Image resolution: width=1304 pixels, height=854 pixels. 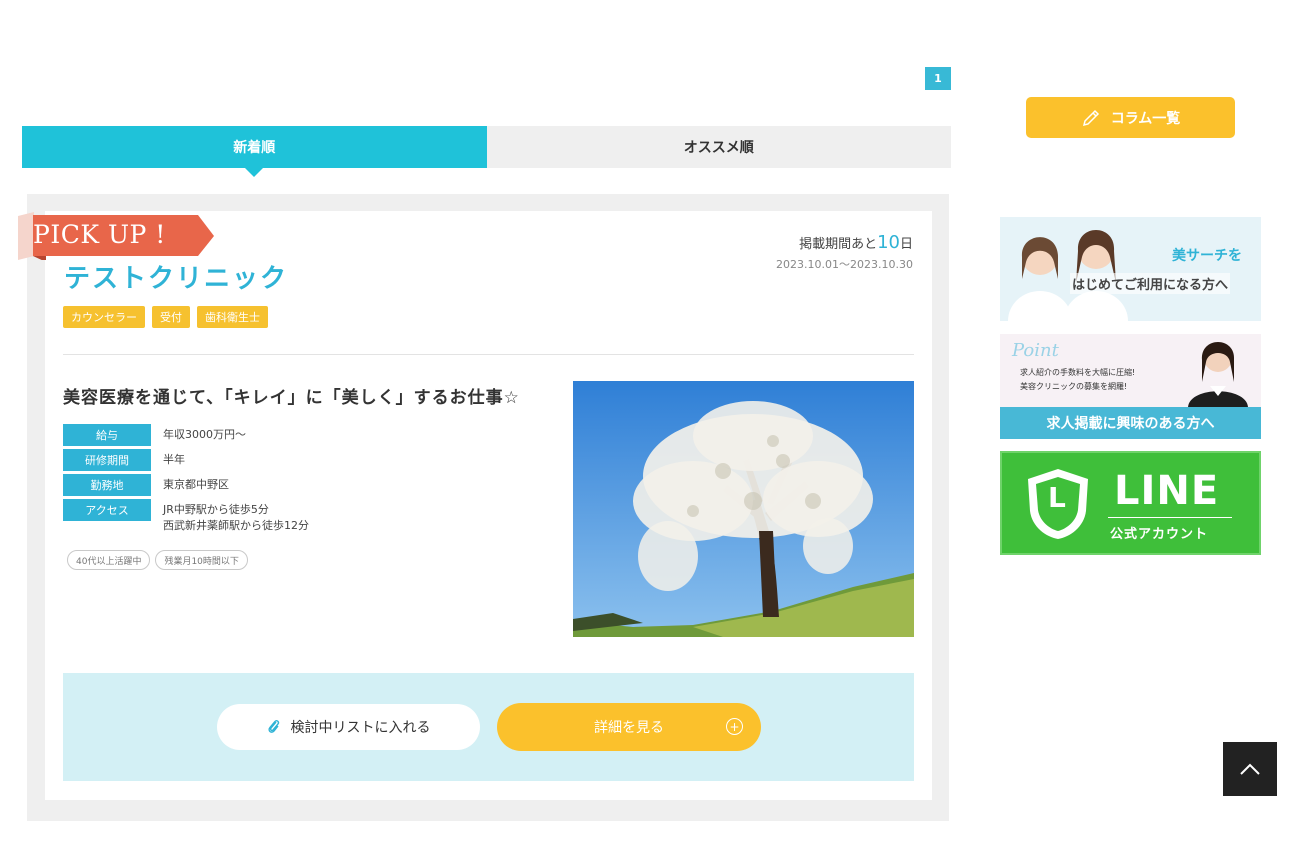 I want to click on job-headline: 美容医療を通じて、「キレイ」に「美しく」するお仕事☆, so click(x=291, y=398).